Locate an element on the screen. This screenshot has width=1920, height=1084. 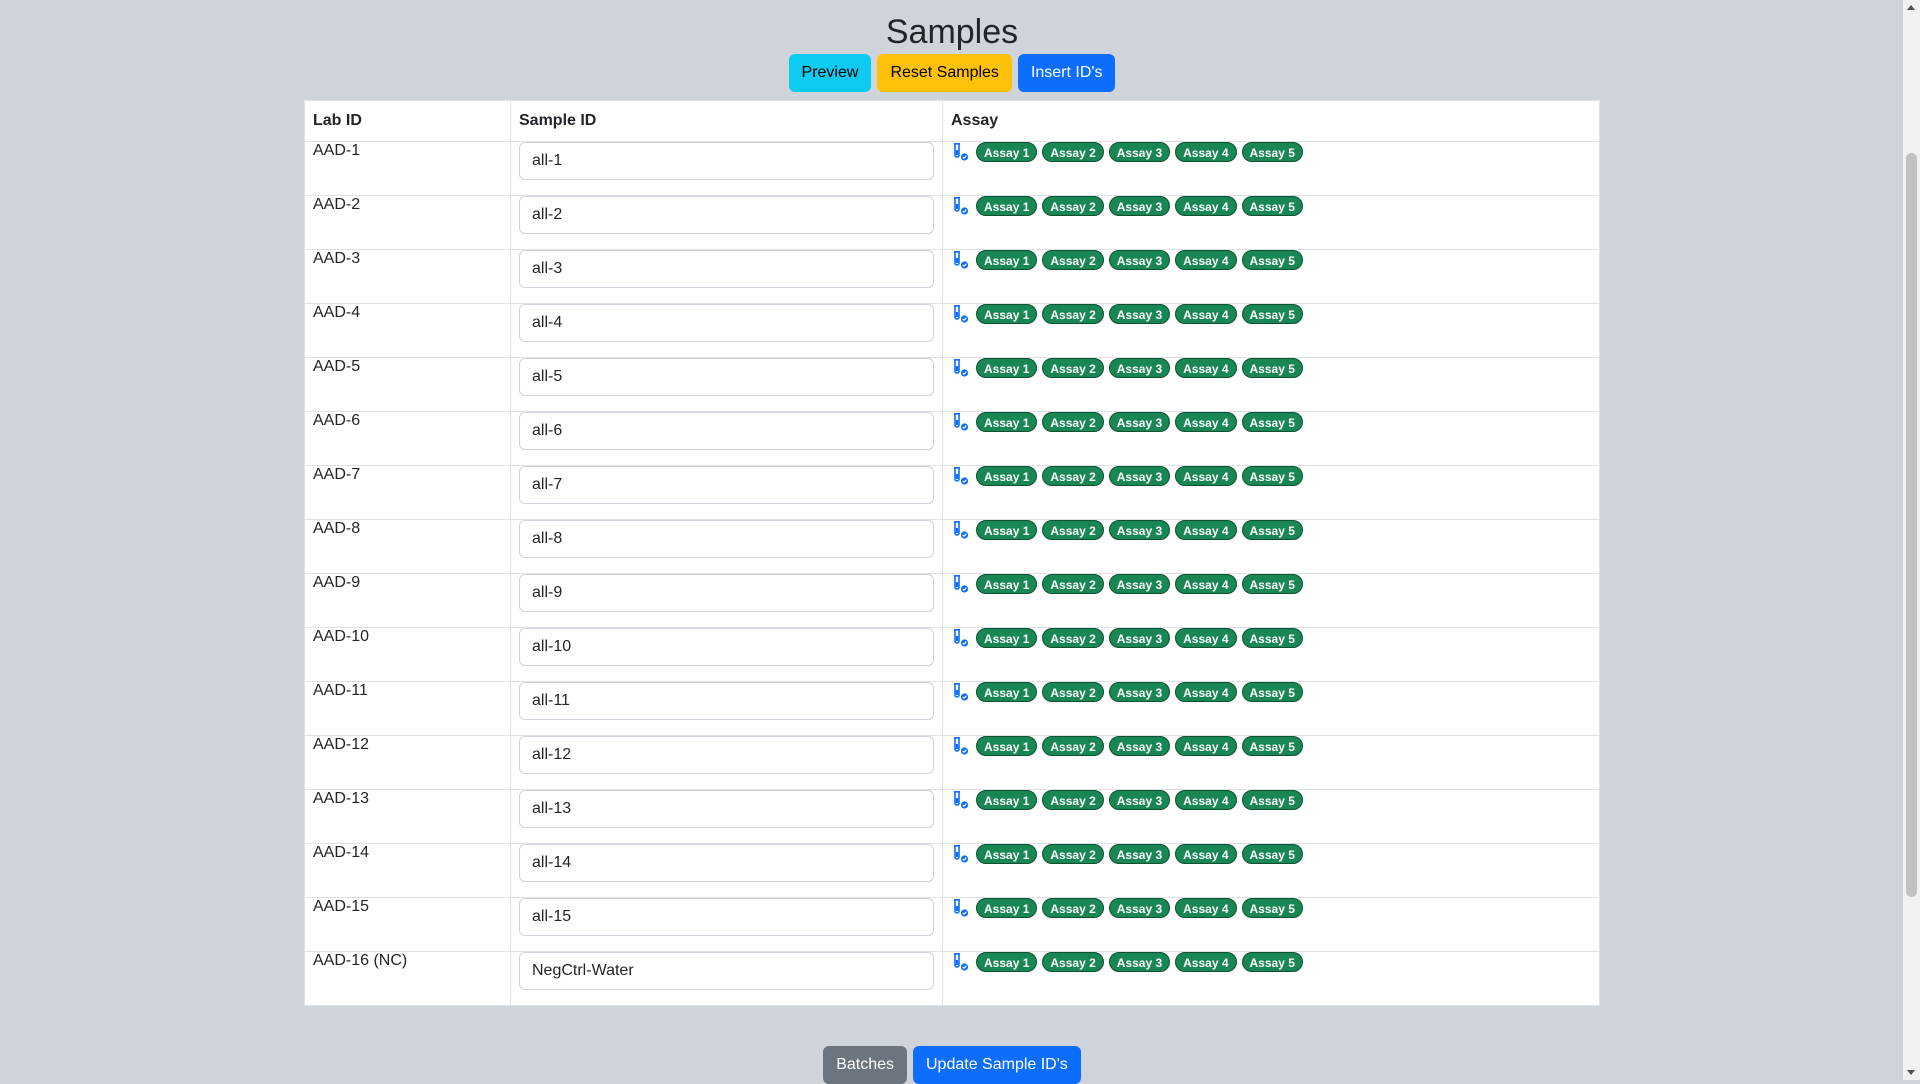
scroll-up-arrow-icon is located at coordinates (1911, 7).